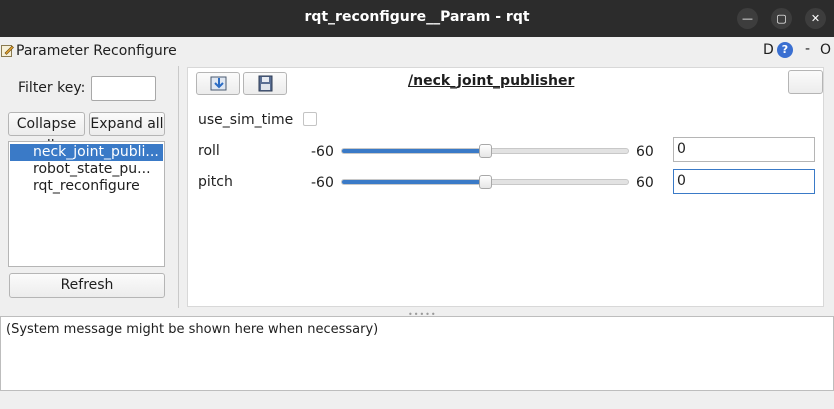 The width and height of the screenshot is (834, 409). What do you see at coordinates (310, 119) in the screenshot?
I see `use-sim-time-checkbox` at bounding box center [310, 119].